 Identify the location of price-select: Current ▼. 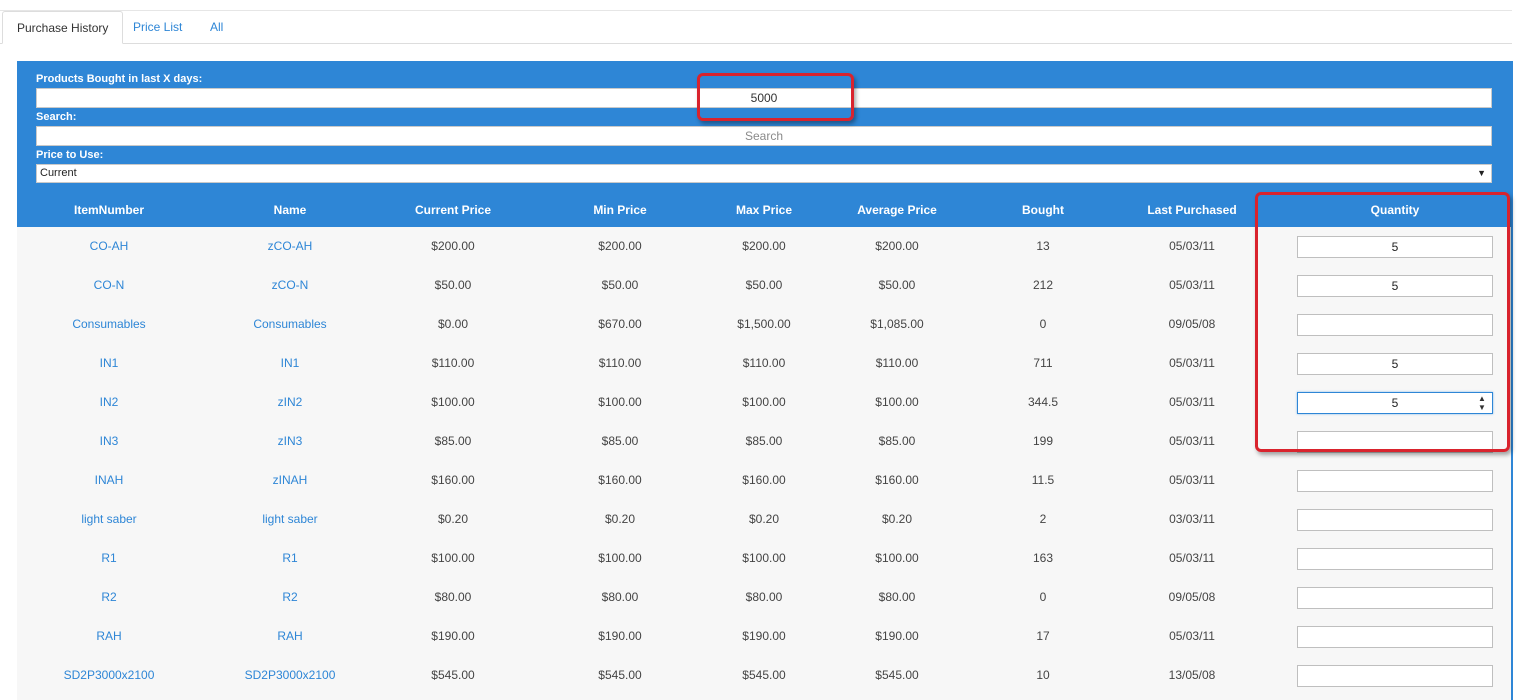
(764, 173).